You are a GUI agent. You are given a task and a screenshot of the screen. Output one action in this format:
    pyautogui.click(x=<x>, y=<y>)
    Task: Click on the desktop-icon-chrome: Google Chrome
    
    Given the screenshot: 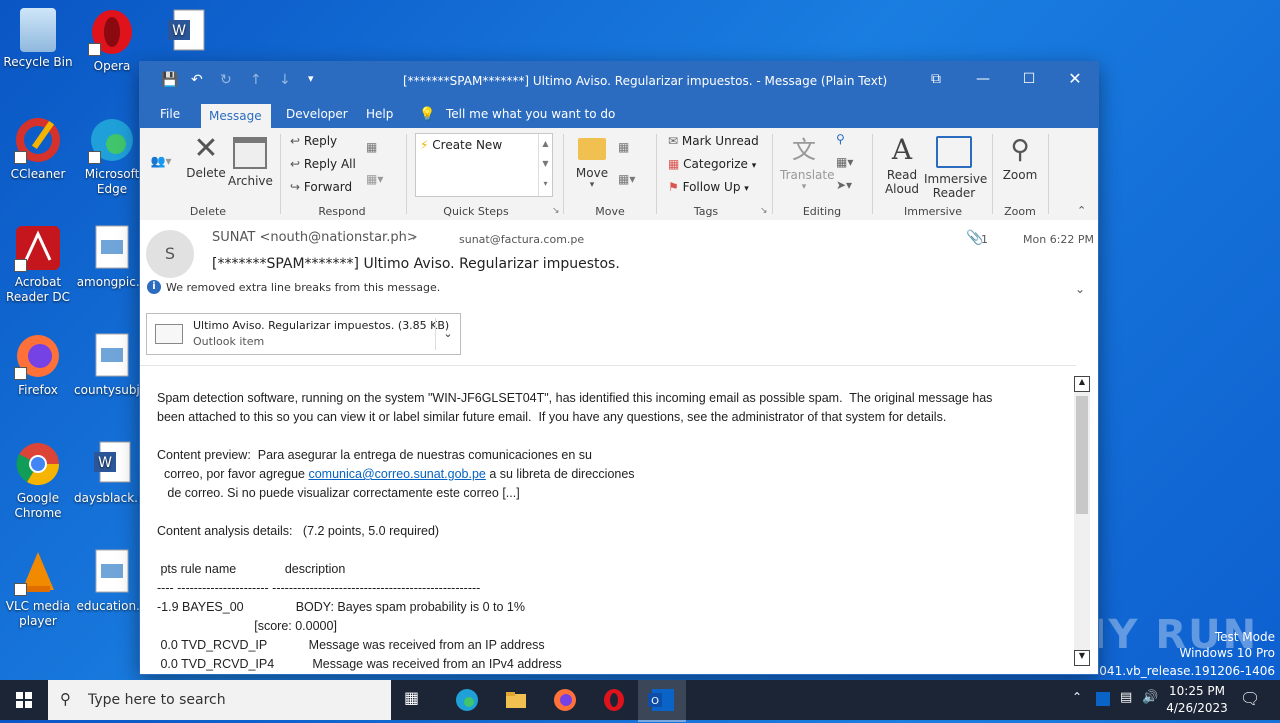 What is the action you would take?
    pyautogui.click(x=38, y=480)
    